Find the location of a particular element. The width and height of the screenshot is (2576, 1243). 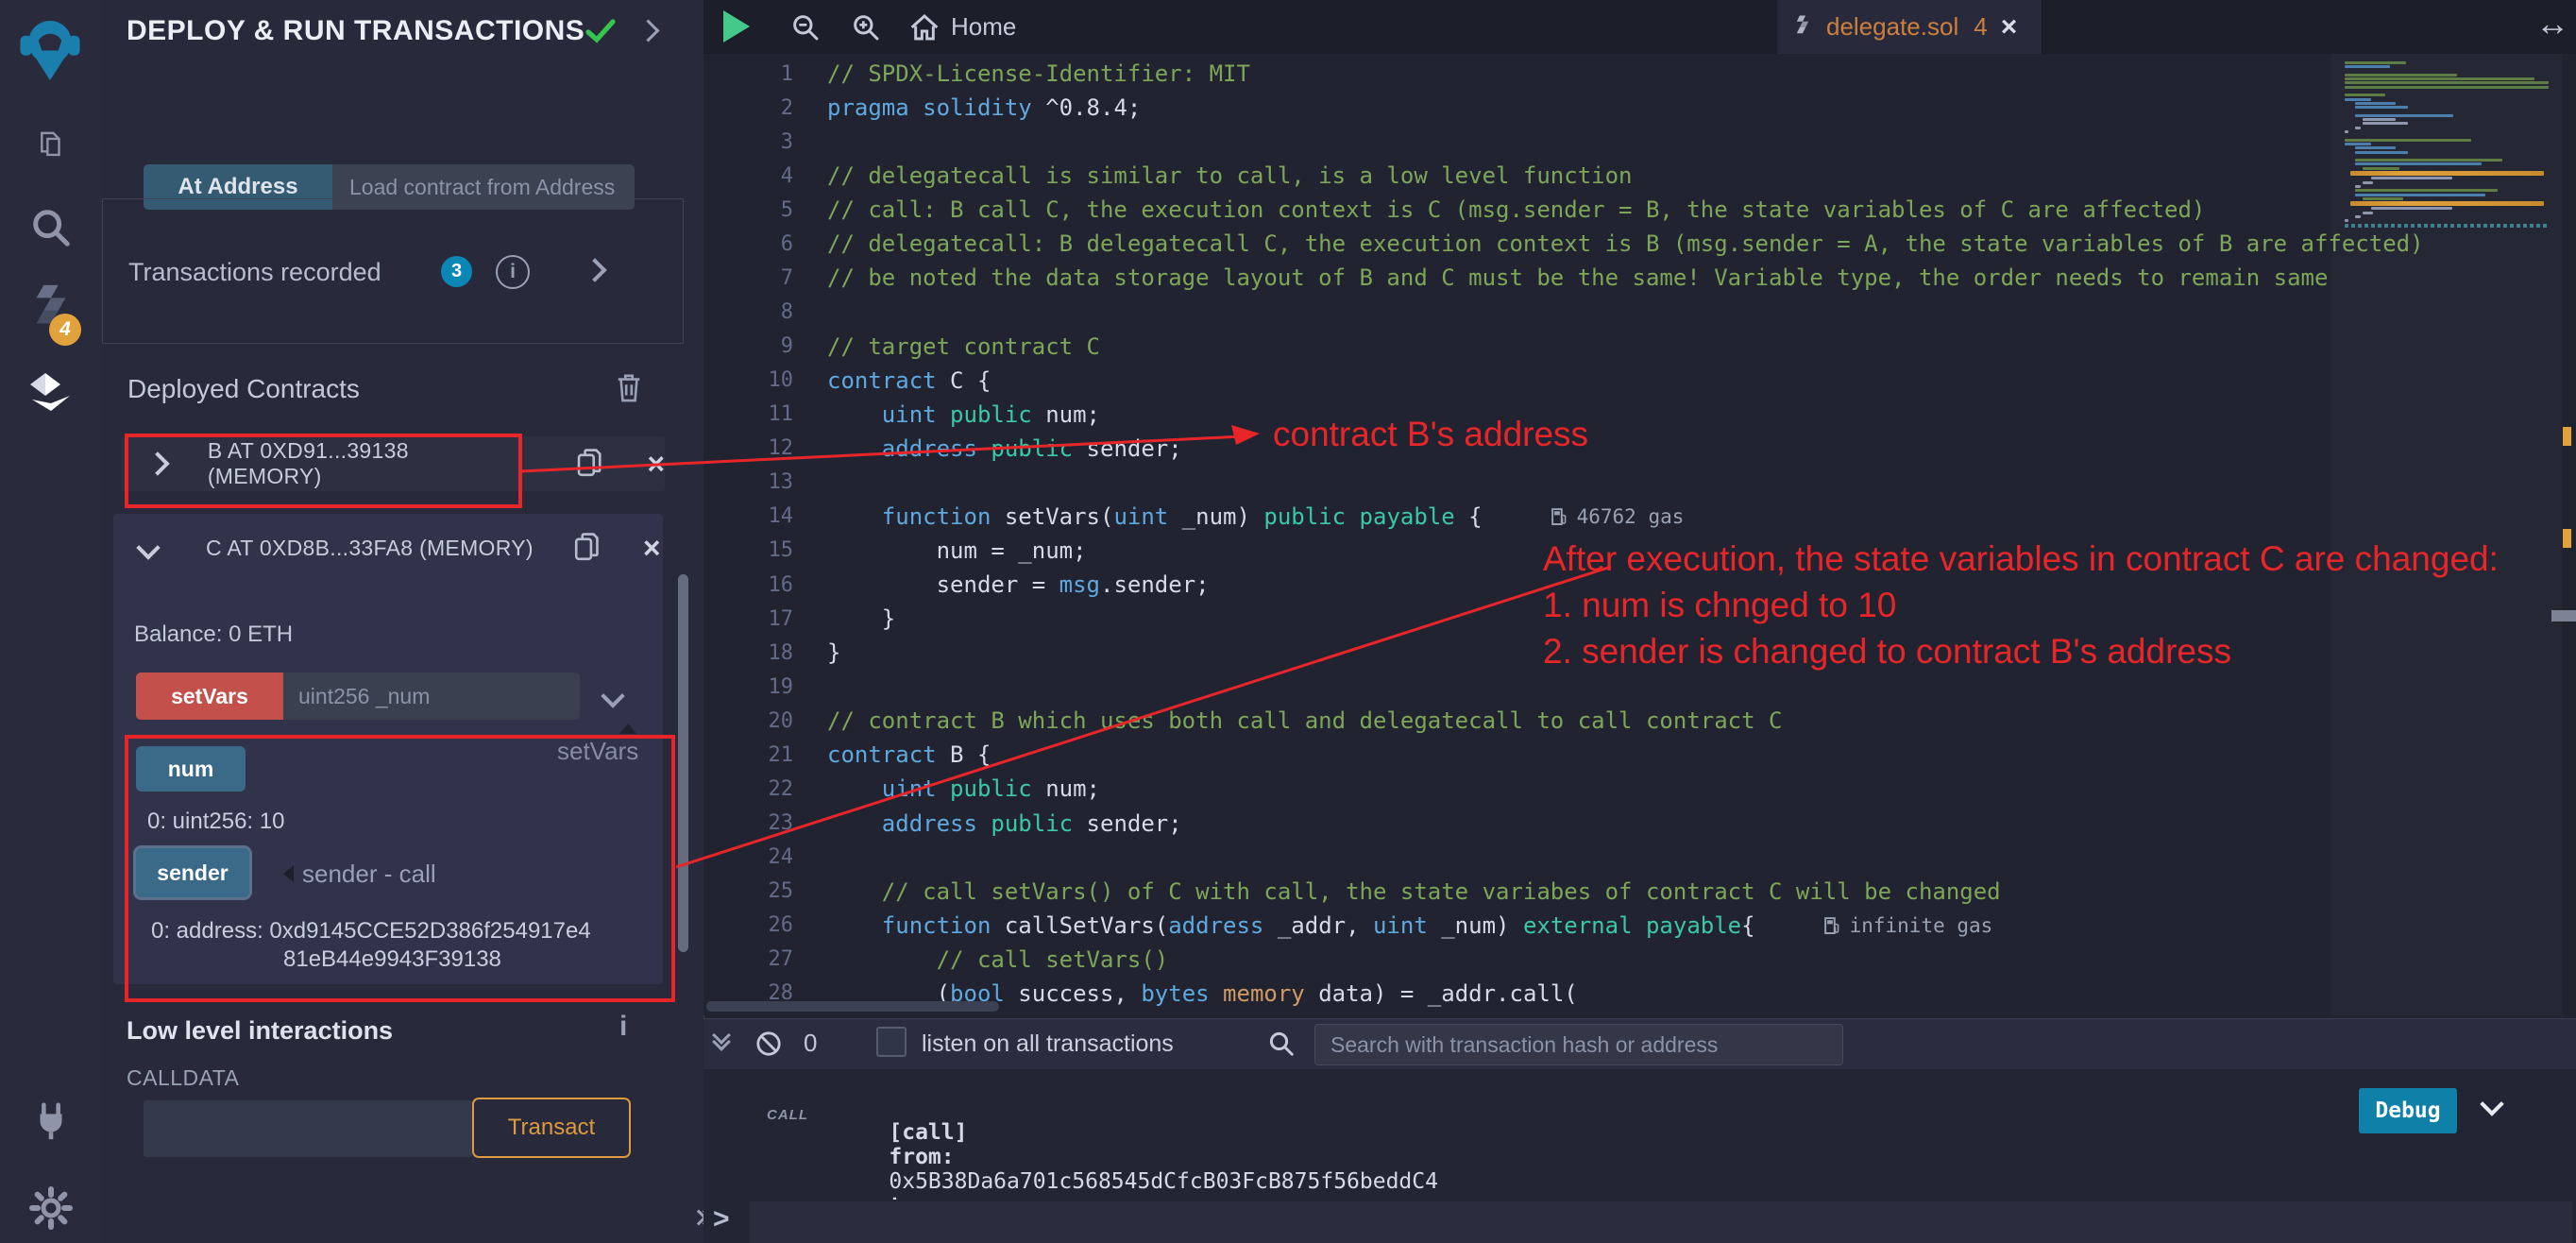

line-number: 26 is located at coordinates (748, 925).